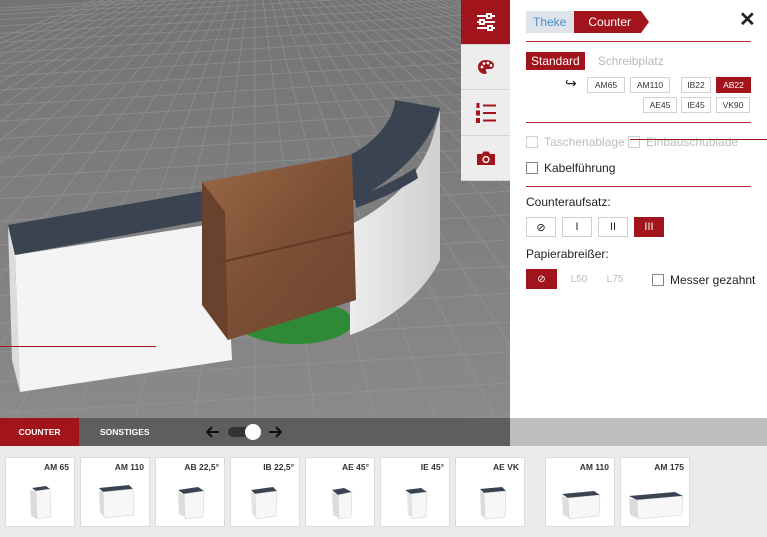 The image size is (767, 537). What do you see at coordinates (244, 432) in the screenshot?
I see `scroll-toggle` at bounding box center [244, 432].